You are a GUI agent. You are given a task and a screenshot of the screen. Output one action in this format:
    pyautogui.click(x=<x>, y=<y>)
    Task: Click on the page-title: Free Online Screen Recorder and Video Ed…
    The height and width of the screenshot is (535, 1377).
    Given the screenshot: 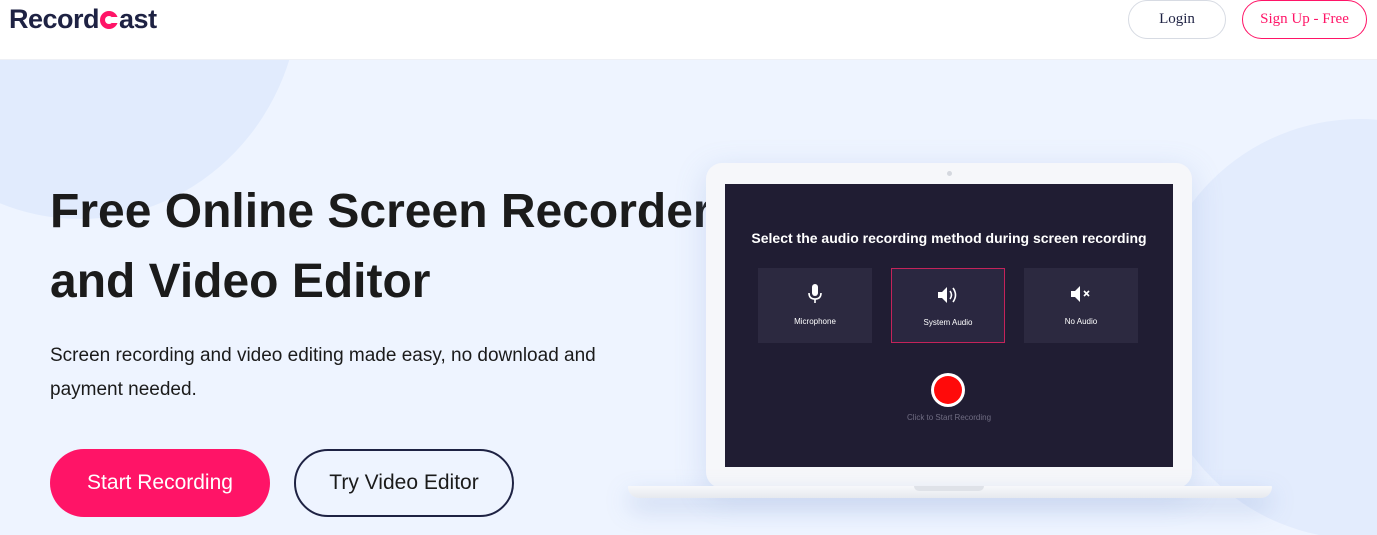 What is the action you would take?
    pyautogui.click(x=381, y=246)
    